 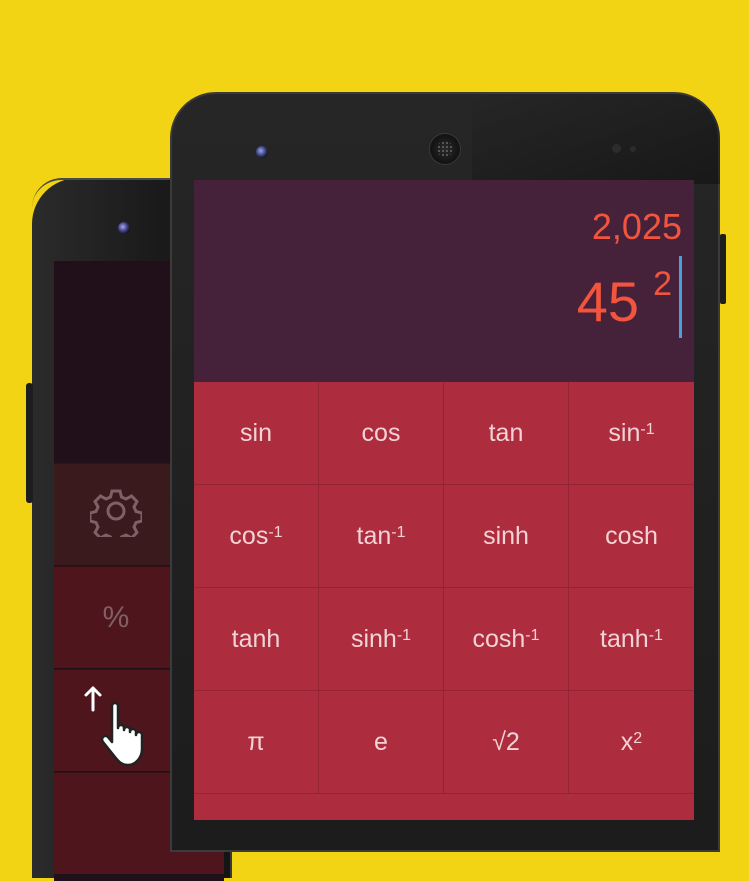 I want to click on key-arccosh: cosh -1, so click(x=506, y=639).